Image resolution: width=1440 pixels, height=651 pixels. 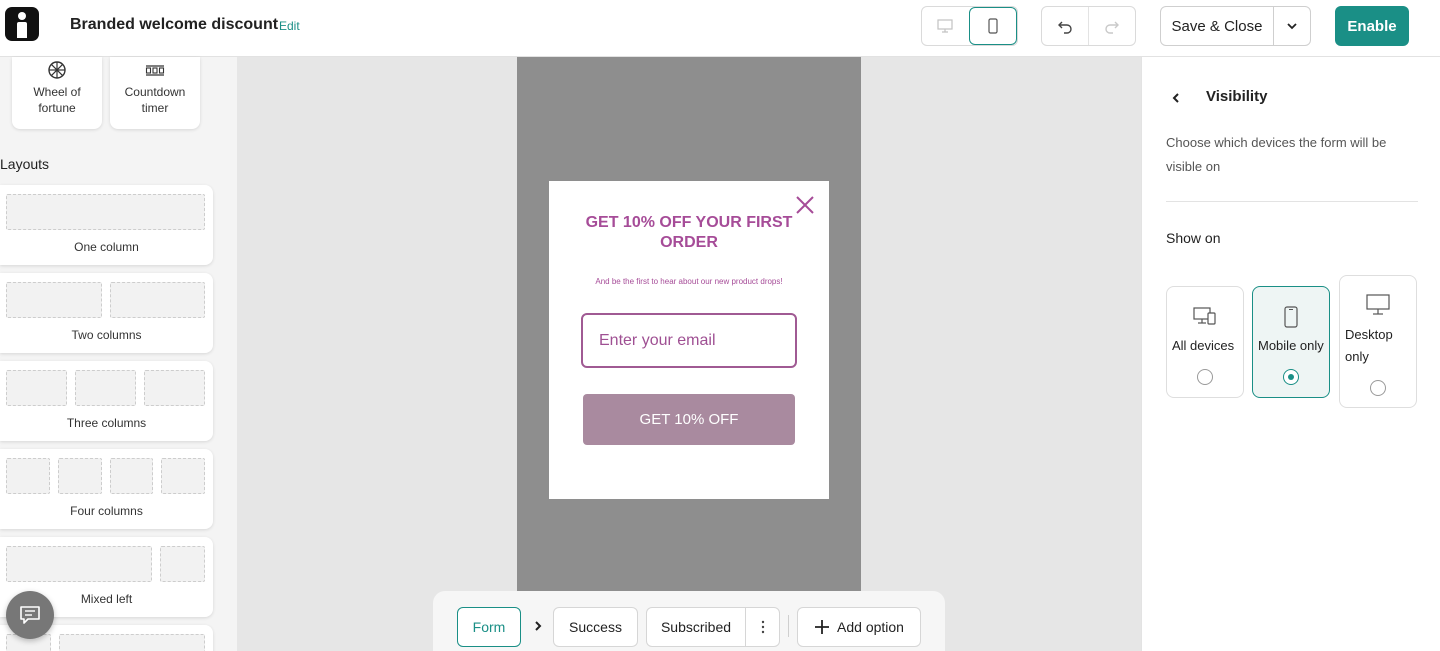 I want to click on layout-label: Four columns, so click(x=106, y=511).